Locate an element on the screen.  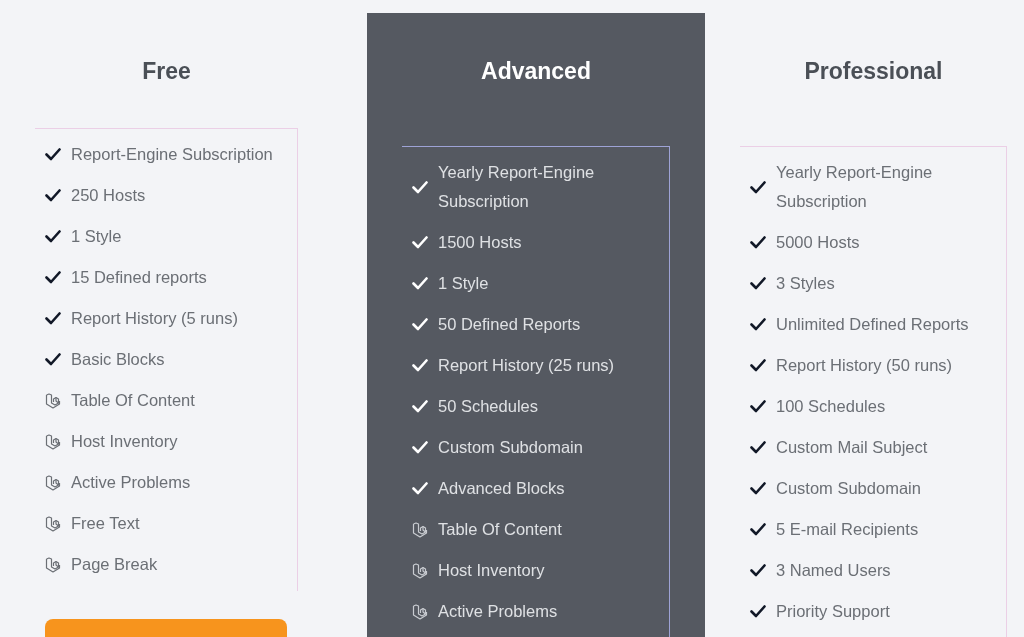
feature-text: Basic Blocks is located at coordinates (118, 359).